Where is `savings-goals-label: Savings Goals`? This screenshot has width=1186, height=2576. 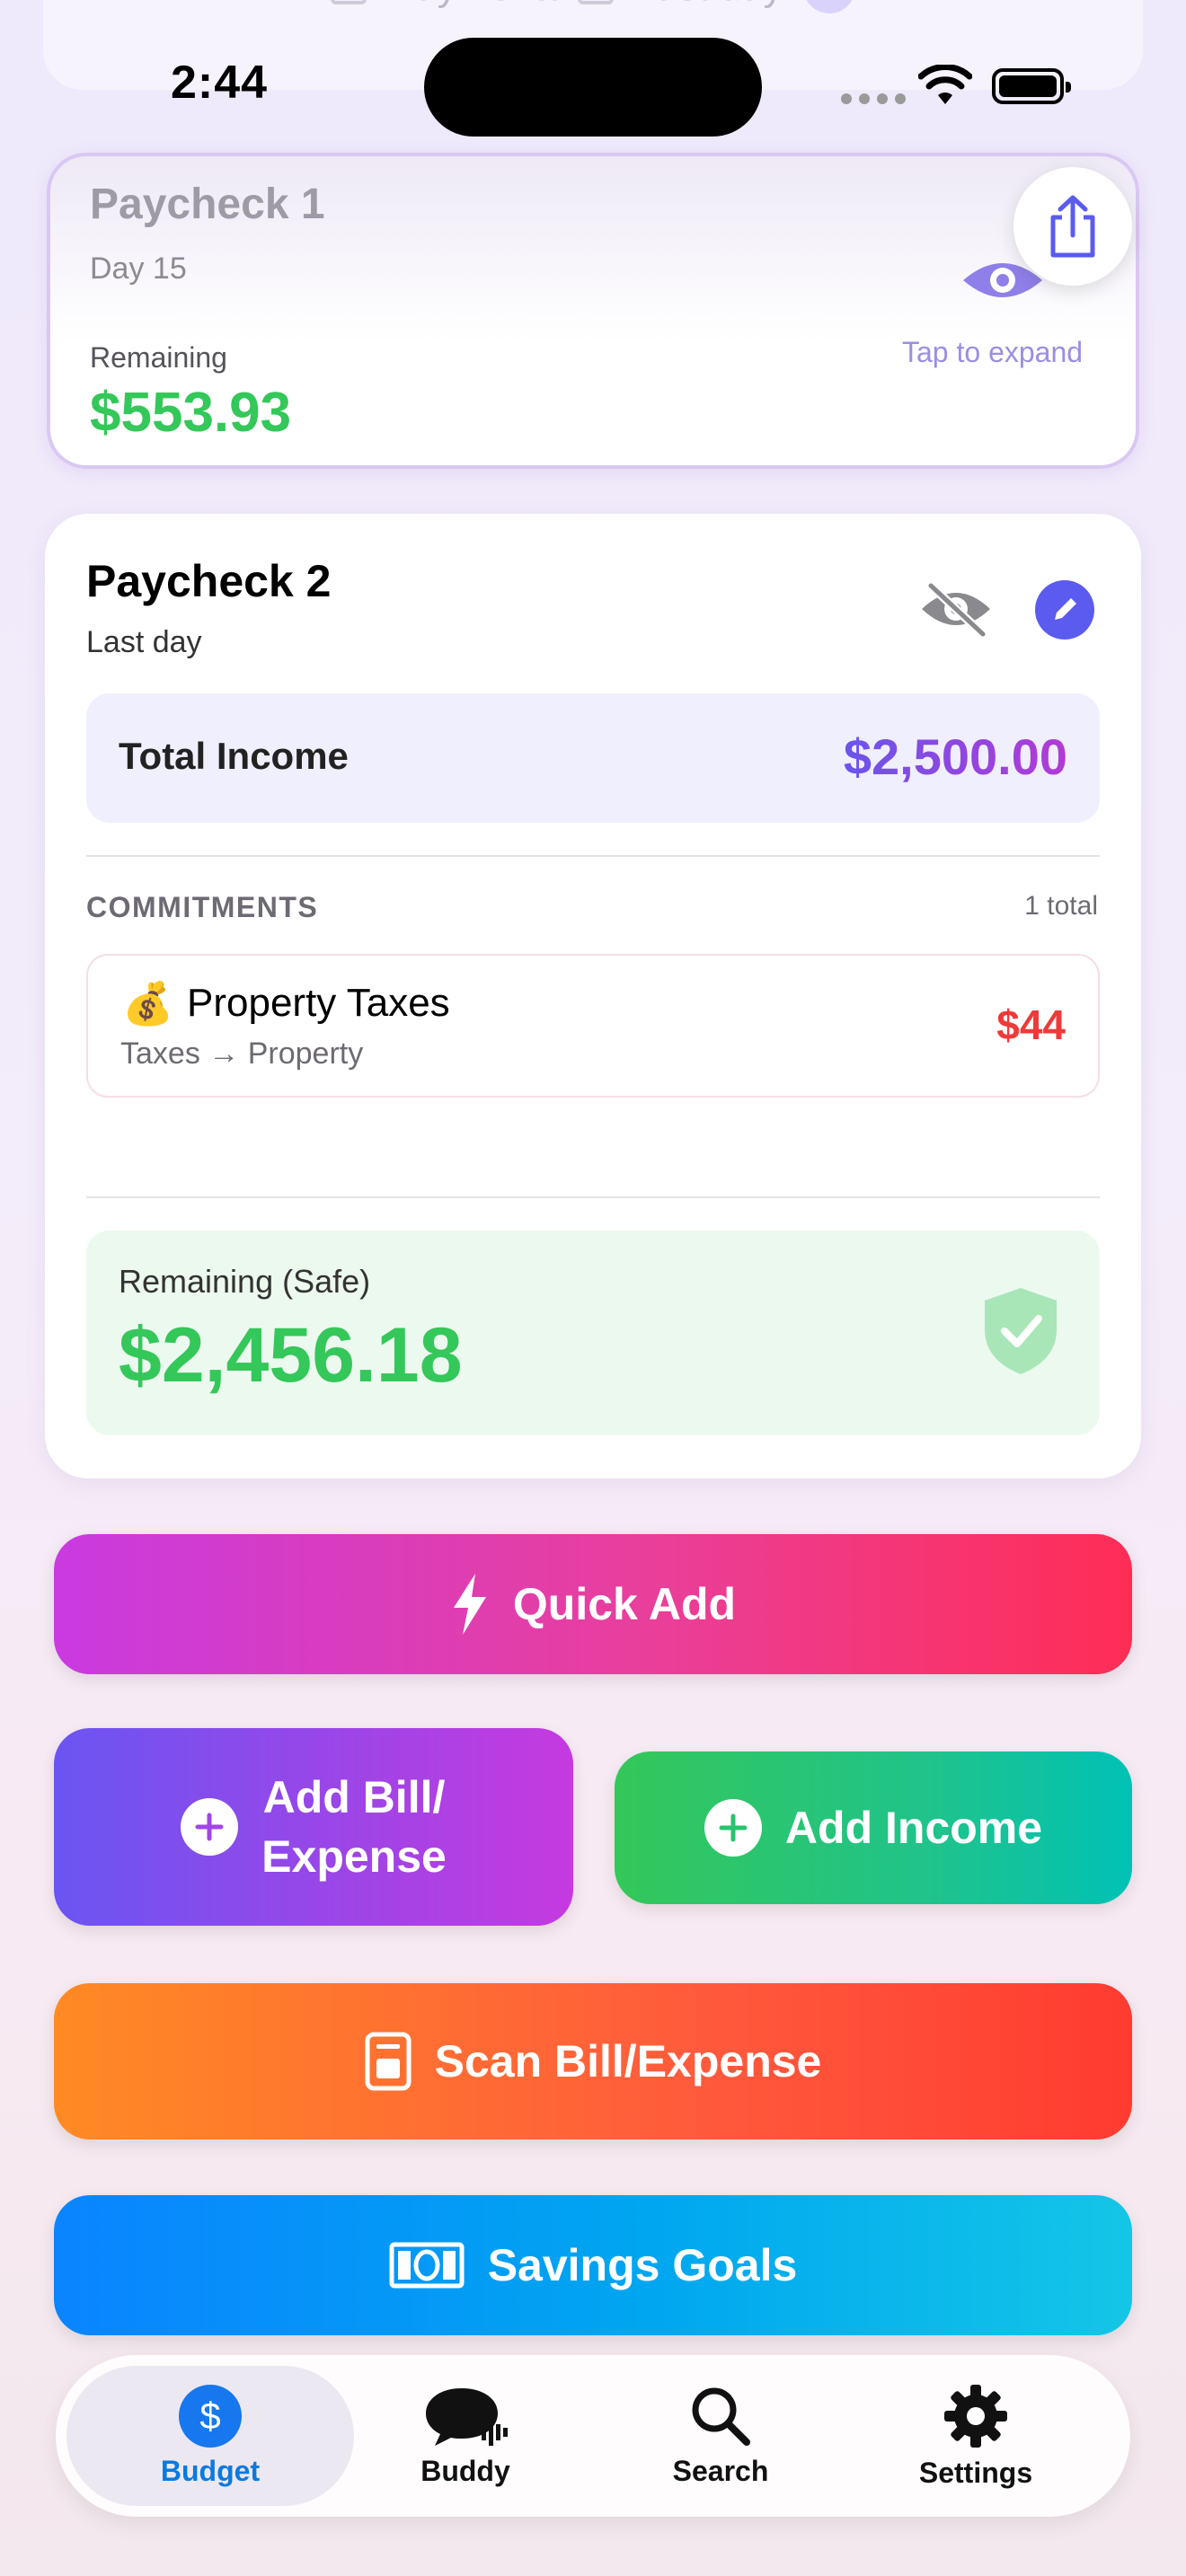
savings-goals-label: Savings Goals is located at coordinates (642, 2265).